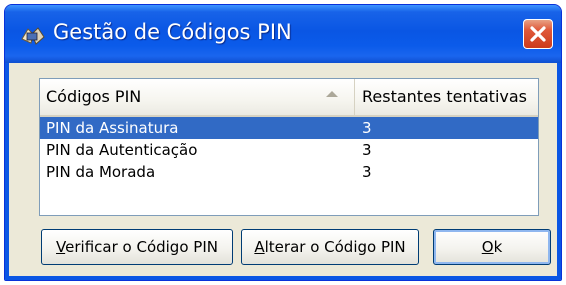 The width and height of the screenshot is (566, 285). What do you see at coordinates (447, 97) in the screenshot?
I see `column-header-remaining-attempts: Restantes tentativas` at bounding box center [447, 97].